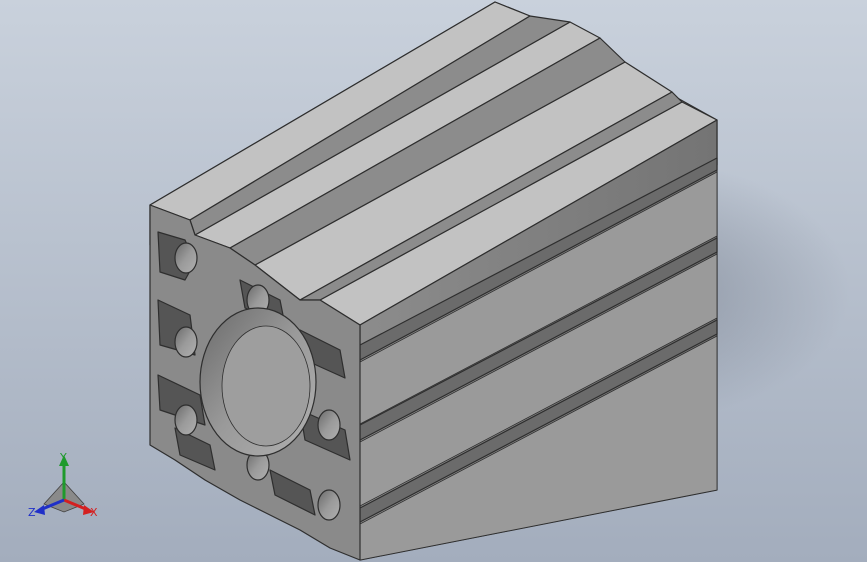 The image size is (867, 562). What do you see at coordinates (32, 512) in the screenshot?
I see `z-axis-label: Z` at bounding box center [32, 512].